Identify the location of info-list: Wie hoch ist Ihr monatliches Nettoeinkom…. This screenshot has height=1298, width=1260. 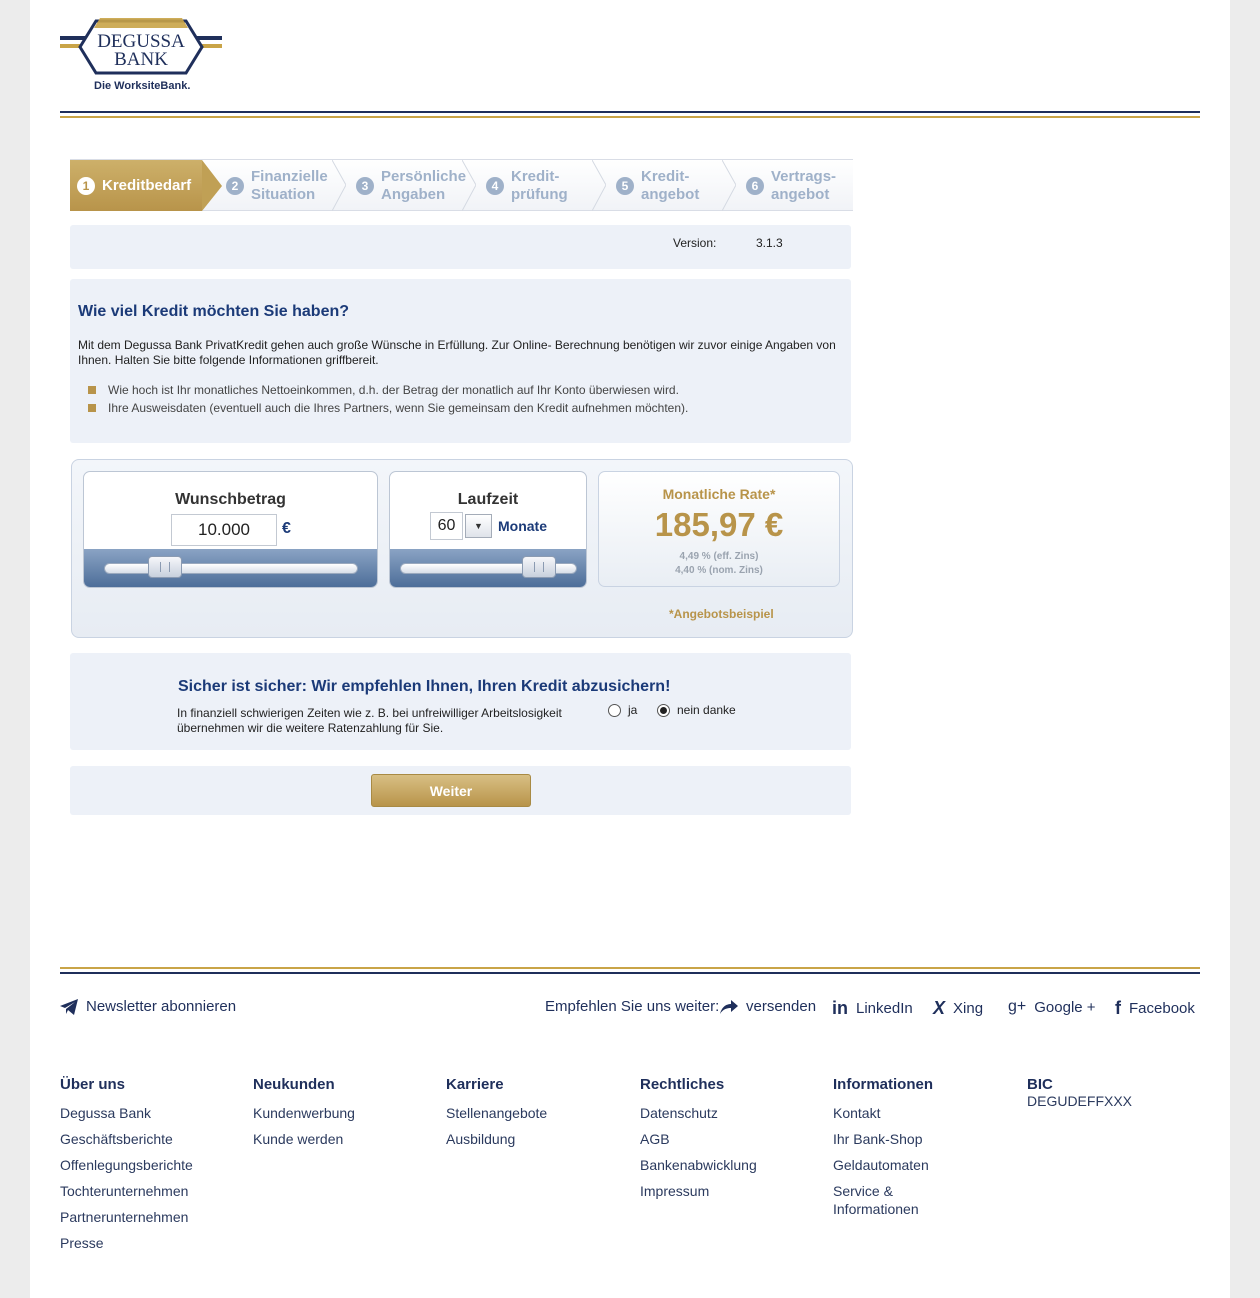
(388, 399).